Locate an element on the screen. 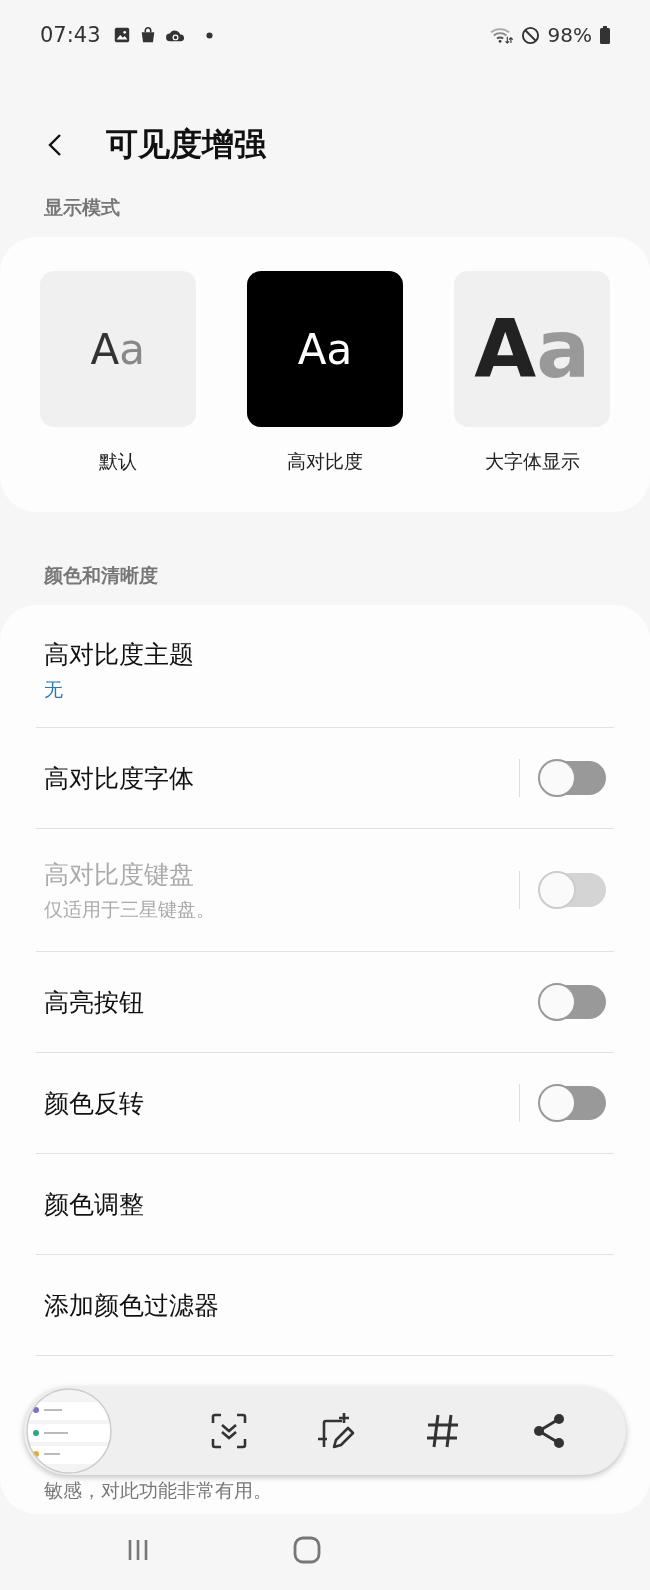  battery-icon is located at coordinates (605, 35).